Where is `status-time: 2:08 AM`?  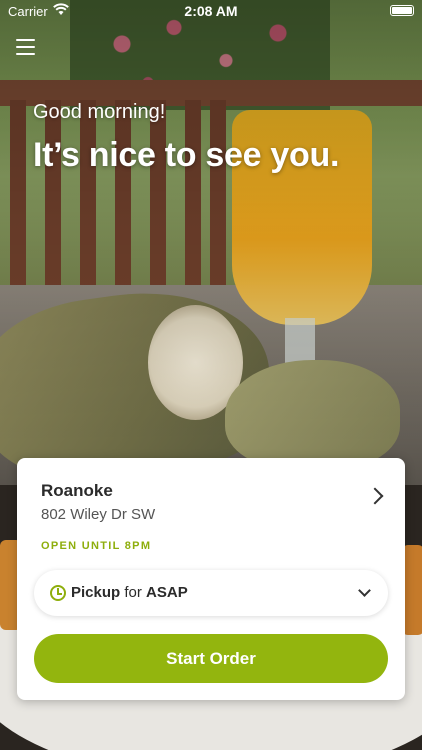 status-time: 2:08 AM is located at coordinates (211, 11).